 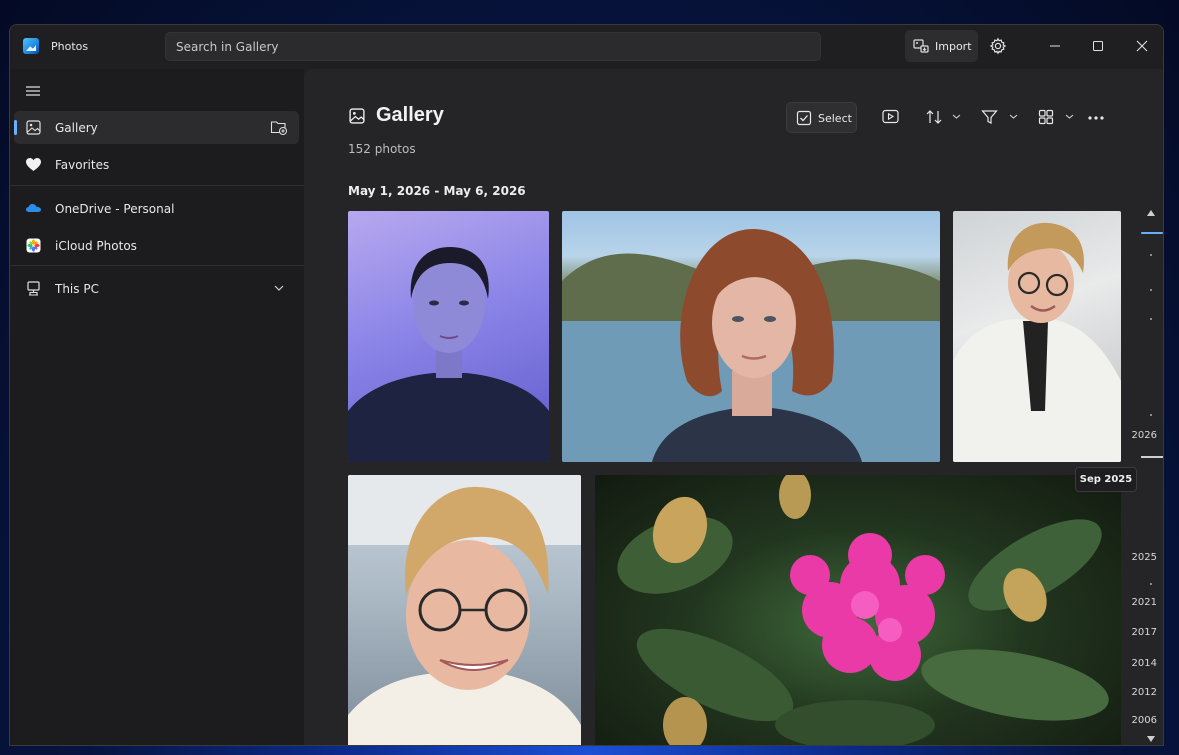 I want to click on import-button: Import, so click(x=941, y=46).